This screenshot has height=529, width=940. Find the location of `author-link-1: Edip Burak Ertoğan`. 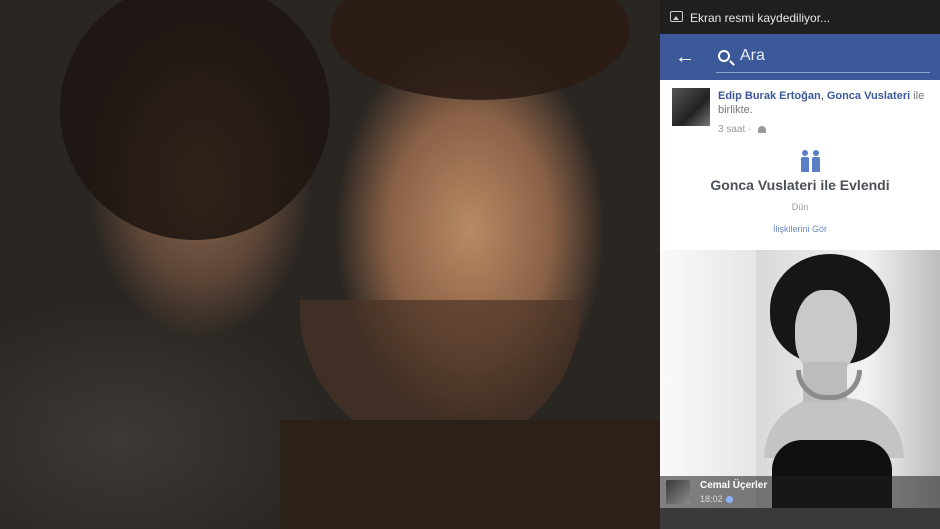

author-link-1: Edip Burak Ertoğan is located at coordinates (769, 96).